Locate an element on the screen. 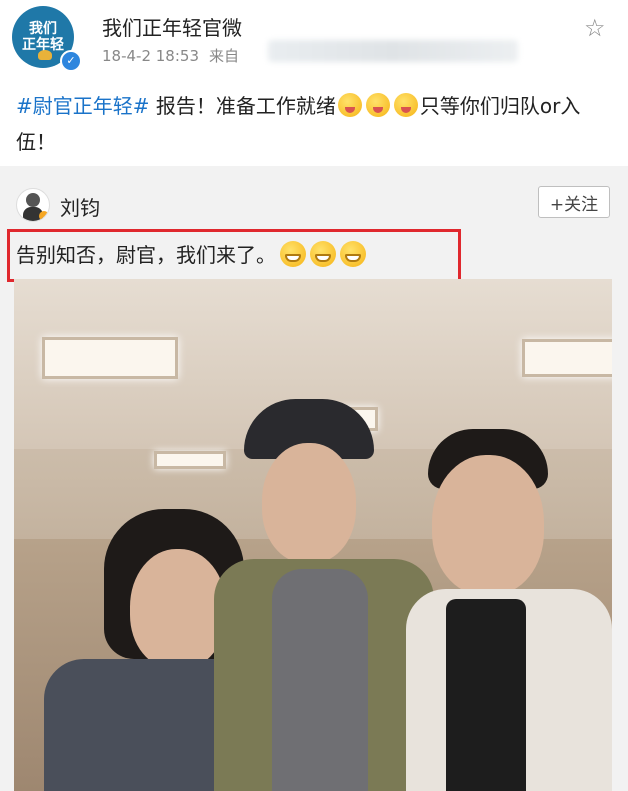 This screenshot has width=628, height=791. verified-badge-icon: ✓ is located at coordinates (71, 61).